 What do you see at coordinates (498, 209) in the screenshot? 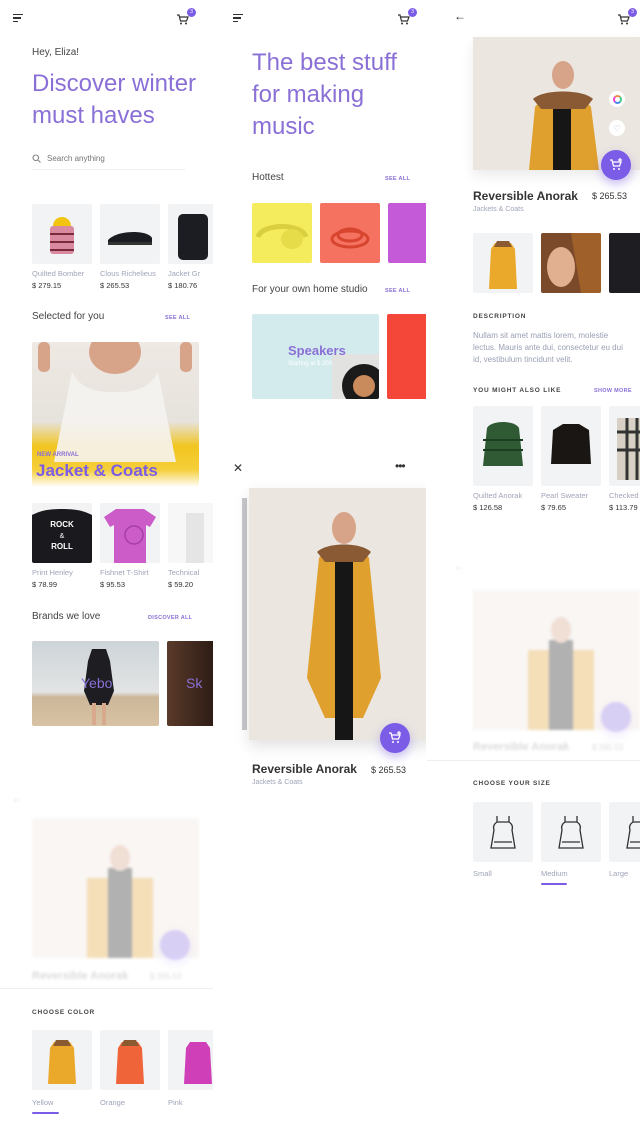
I see `product-category: Jackets & Coats` at bounding box center [498, 209].